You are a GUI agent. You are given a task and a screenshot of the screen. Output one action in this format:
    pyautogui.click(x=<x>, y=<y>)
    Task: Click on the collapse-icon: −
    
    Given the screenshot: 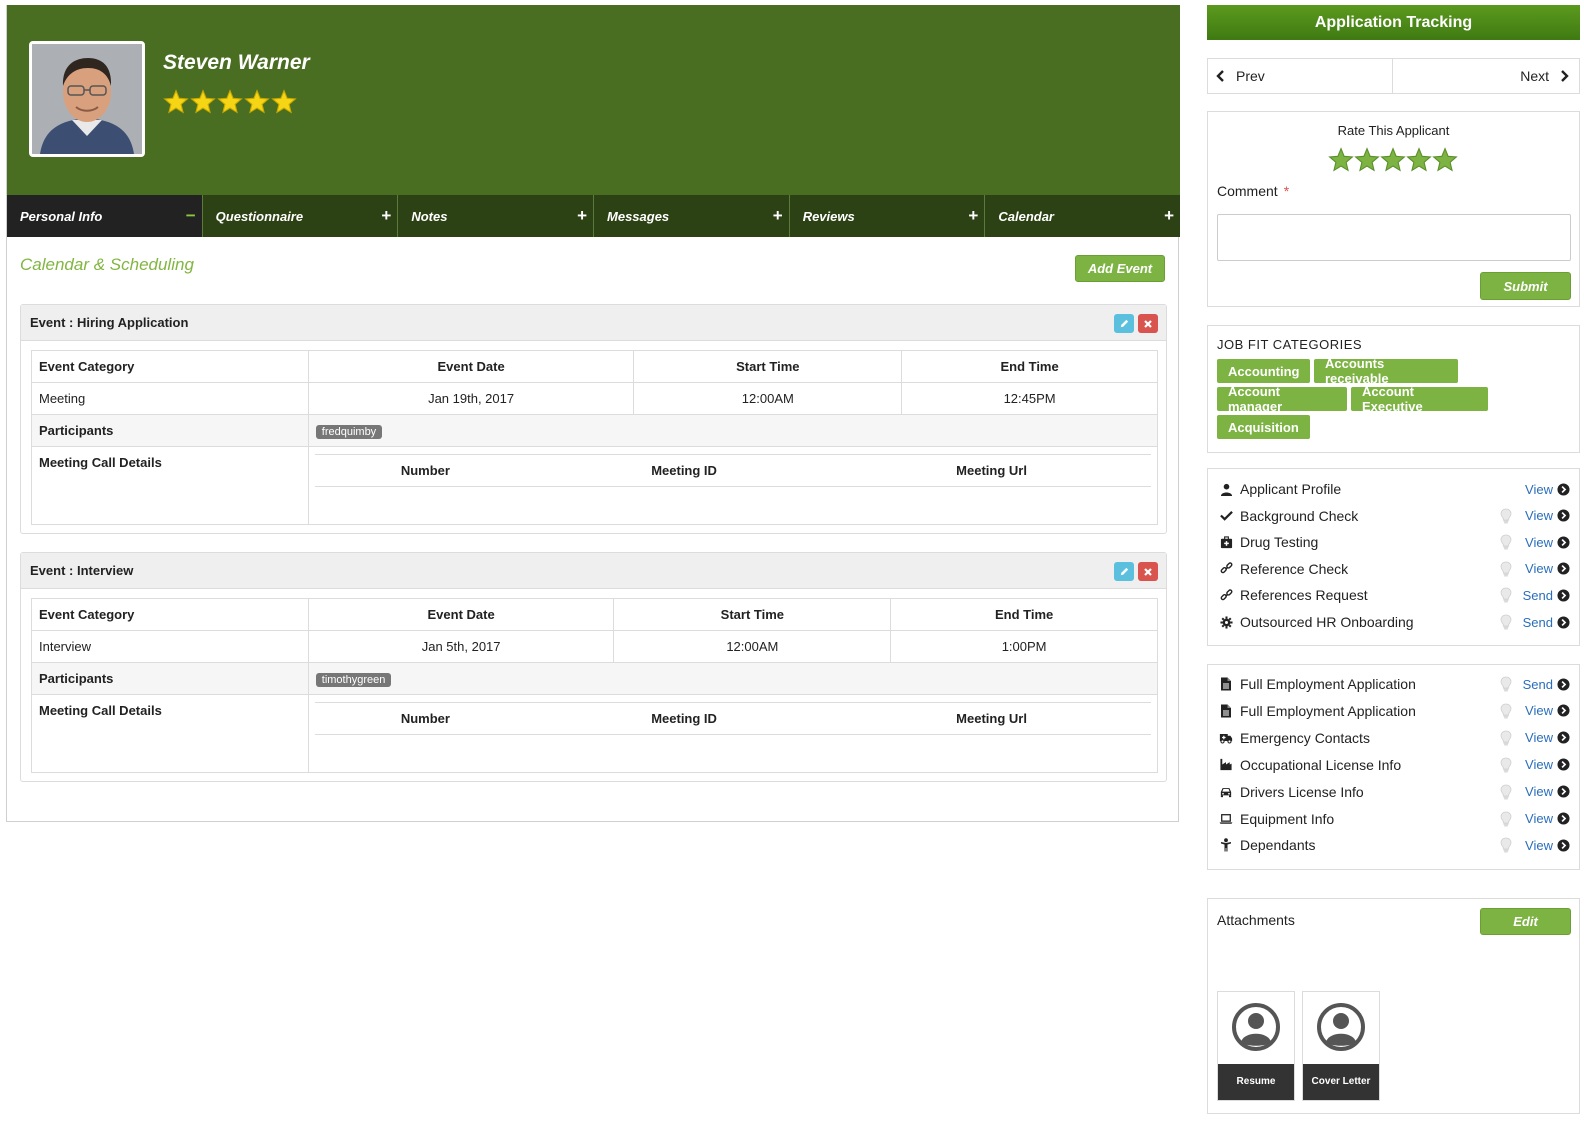 What is the action you would take?
    pyautogui.click(x=191, y=216)
    